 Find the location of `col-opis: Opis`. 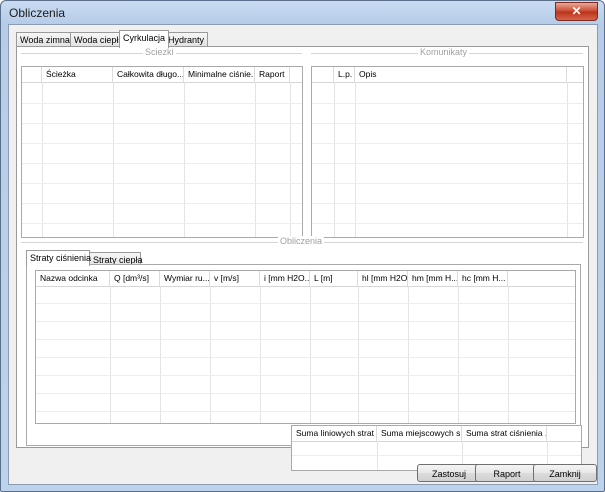

col-opis: Opis is located at coordinates (461, 74).